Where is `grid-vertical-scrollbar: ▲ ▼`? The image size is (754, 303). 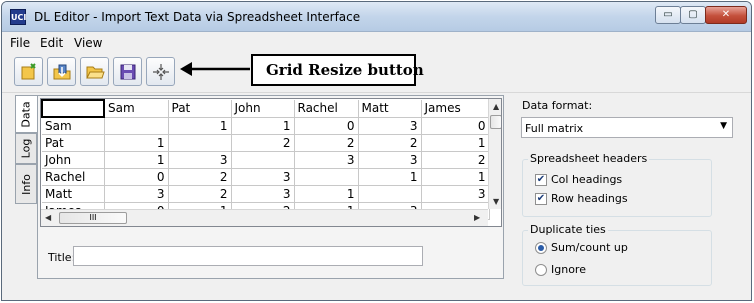 grid-vertical-scrollbar: ▲ ▼ is located at coordinates (494, 154).